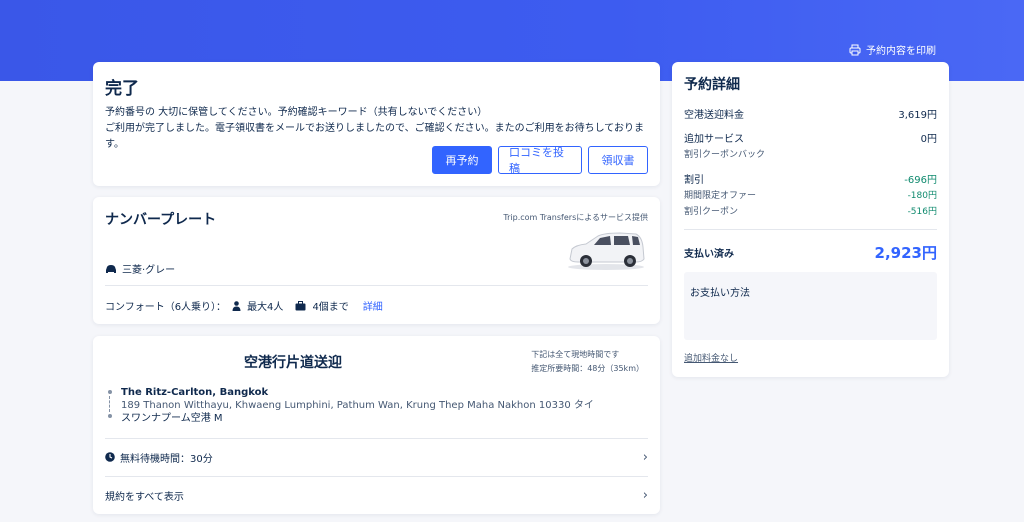 This screenshot has height=522, width=1024. What do you see at coordinates (296, 112) in the screenshot?
I see `booking-number-text: 予約番号の 大切に保管してください。予約確認キーワード（共有しないでください）` at bounding box center [296, 112].